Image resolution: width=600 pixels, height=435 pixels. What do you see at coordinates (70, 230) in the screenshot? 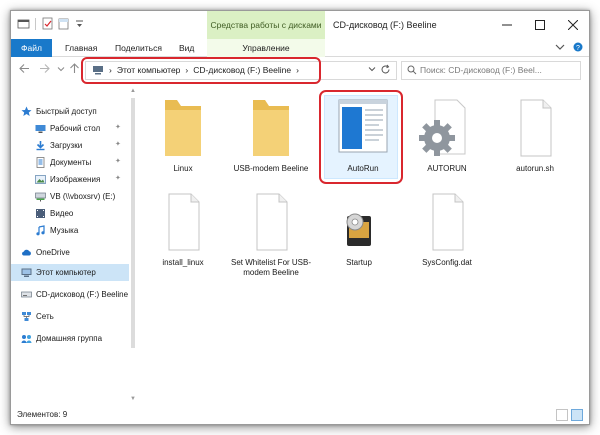
I see `sidebar-item-music: Музыка` at bounding box center [70, 230].